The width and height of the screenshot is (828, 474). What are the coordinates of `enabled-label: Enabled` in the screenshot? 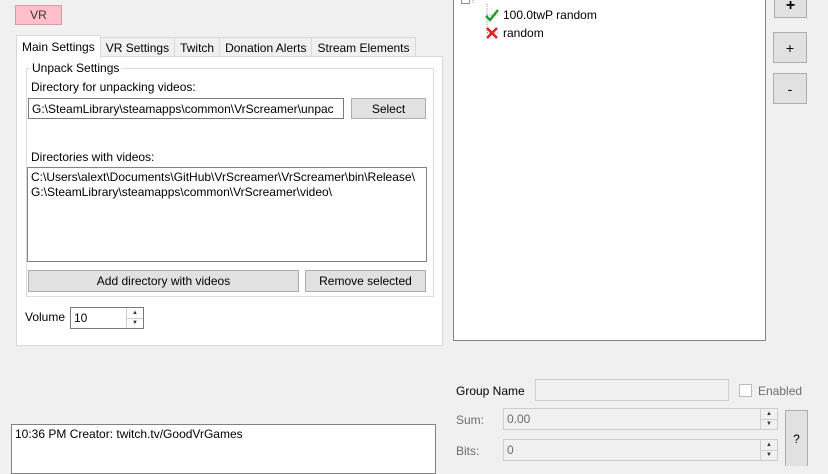 It's located at (780, 391).